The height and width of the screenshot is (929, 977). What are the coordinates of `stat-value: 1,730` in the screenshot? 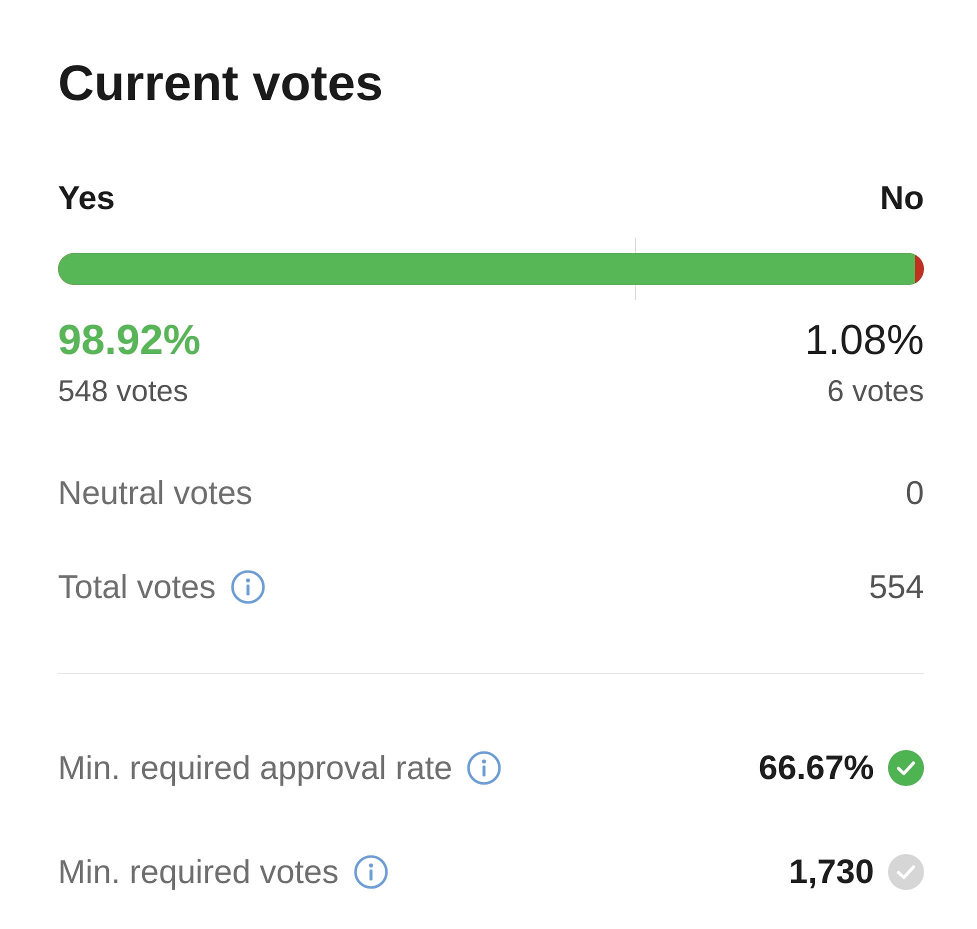 It's located at (831, 872).